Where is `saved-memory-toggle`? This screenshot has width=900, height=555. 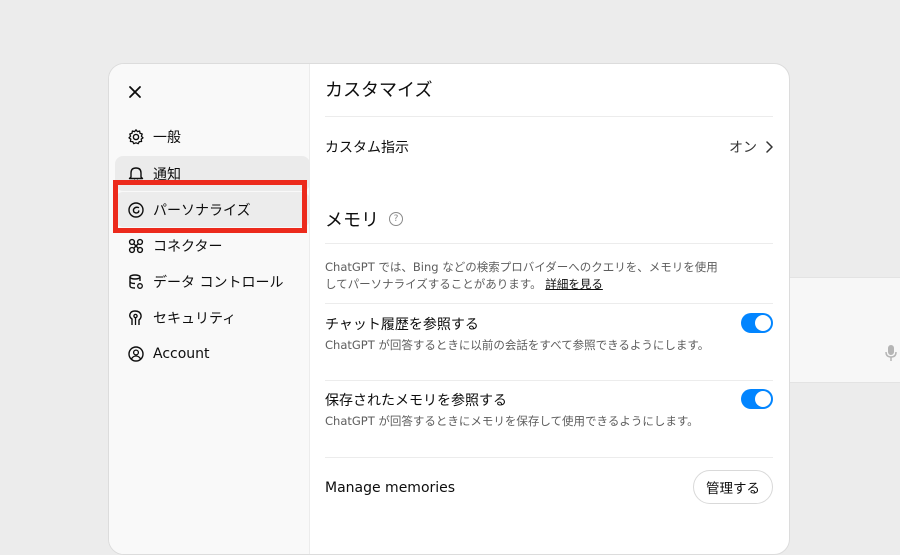
saved-memory-toggle is located at coordinates (757, 399).